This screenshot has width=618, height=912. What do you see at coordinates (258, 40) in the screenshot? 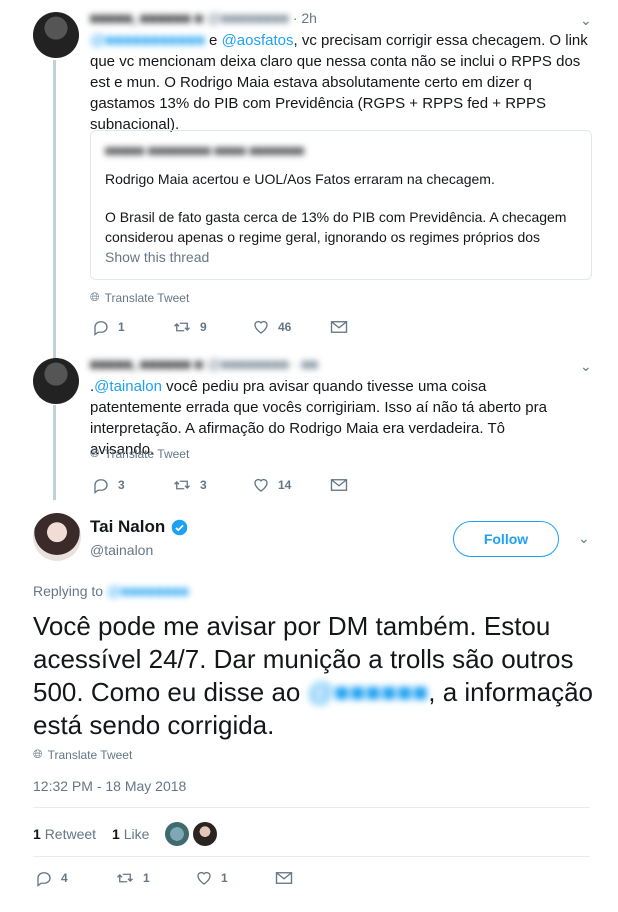
I see `mention-link: @aosfatos` at bounding box center [258, 40].